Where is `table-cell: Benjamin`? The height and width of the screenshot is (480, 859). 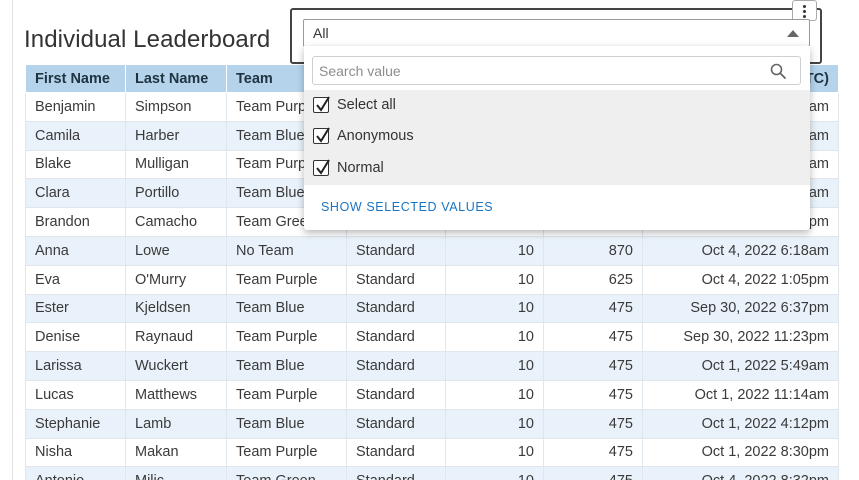 table-cell: Benjamin is located at coordinates (75, 107).